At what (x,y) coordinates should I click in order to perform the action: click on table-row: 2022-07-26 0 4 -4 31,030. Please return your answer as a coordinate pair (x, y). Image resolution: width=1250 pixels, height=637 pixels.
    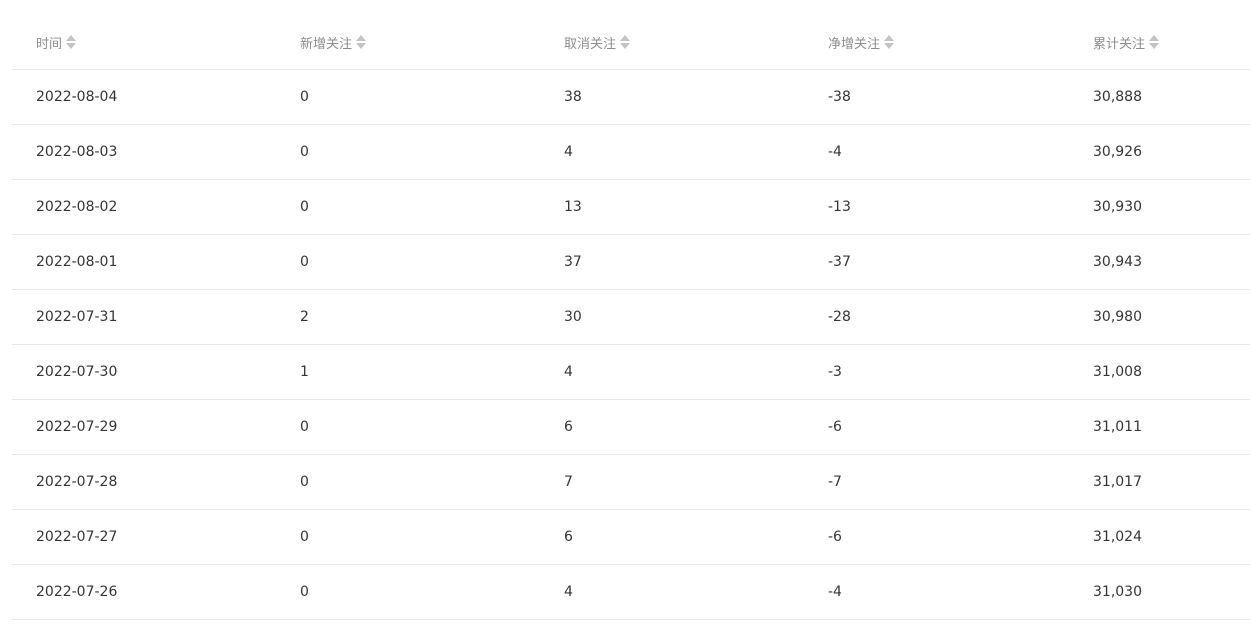
    Looking at the image, I should click on (631, 592).